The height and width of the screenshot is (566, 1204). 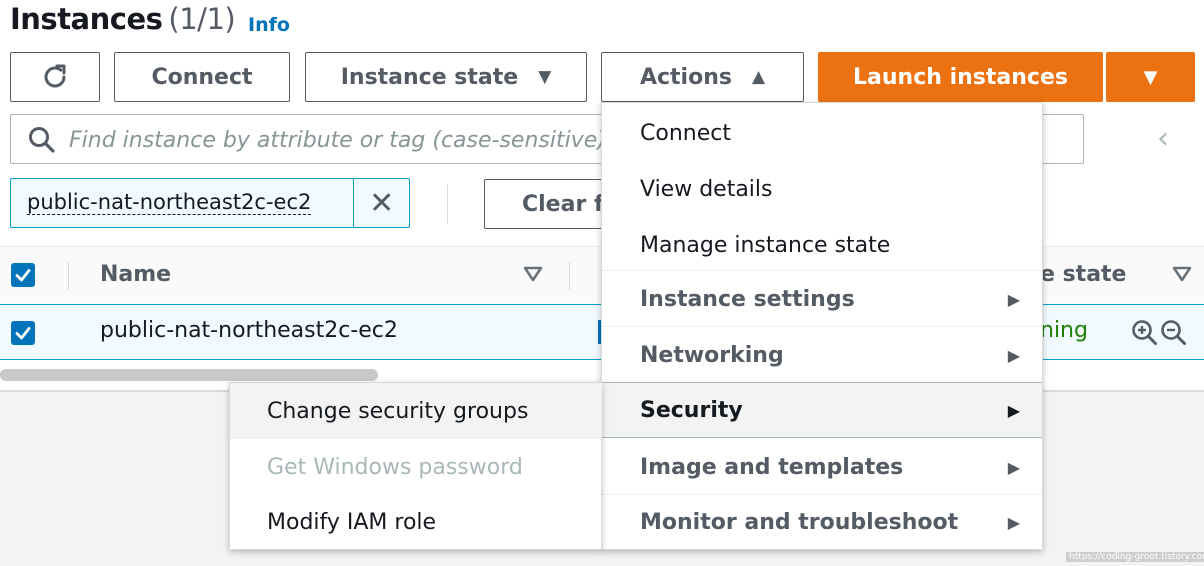 What do you see at coordinates (706, 189) in the screenshot?
I see `menu-item-label: View details` at bounding box center [706, 189].